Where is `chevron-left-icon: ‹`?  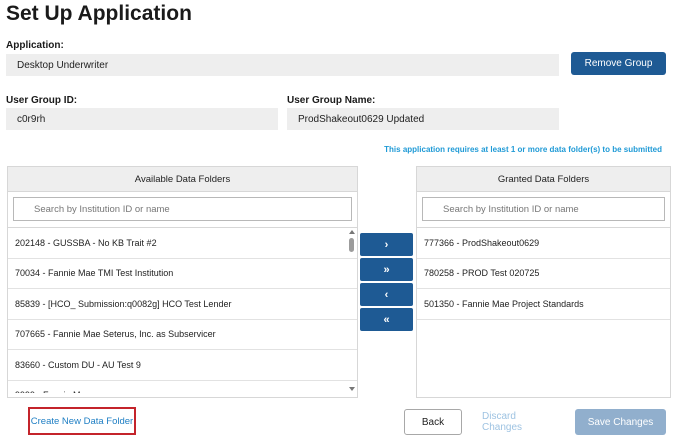
chevron-left-icon: ‹ is located at coordinates (386, 294).